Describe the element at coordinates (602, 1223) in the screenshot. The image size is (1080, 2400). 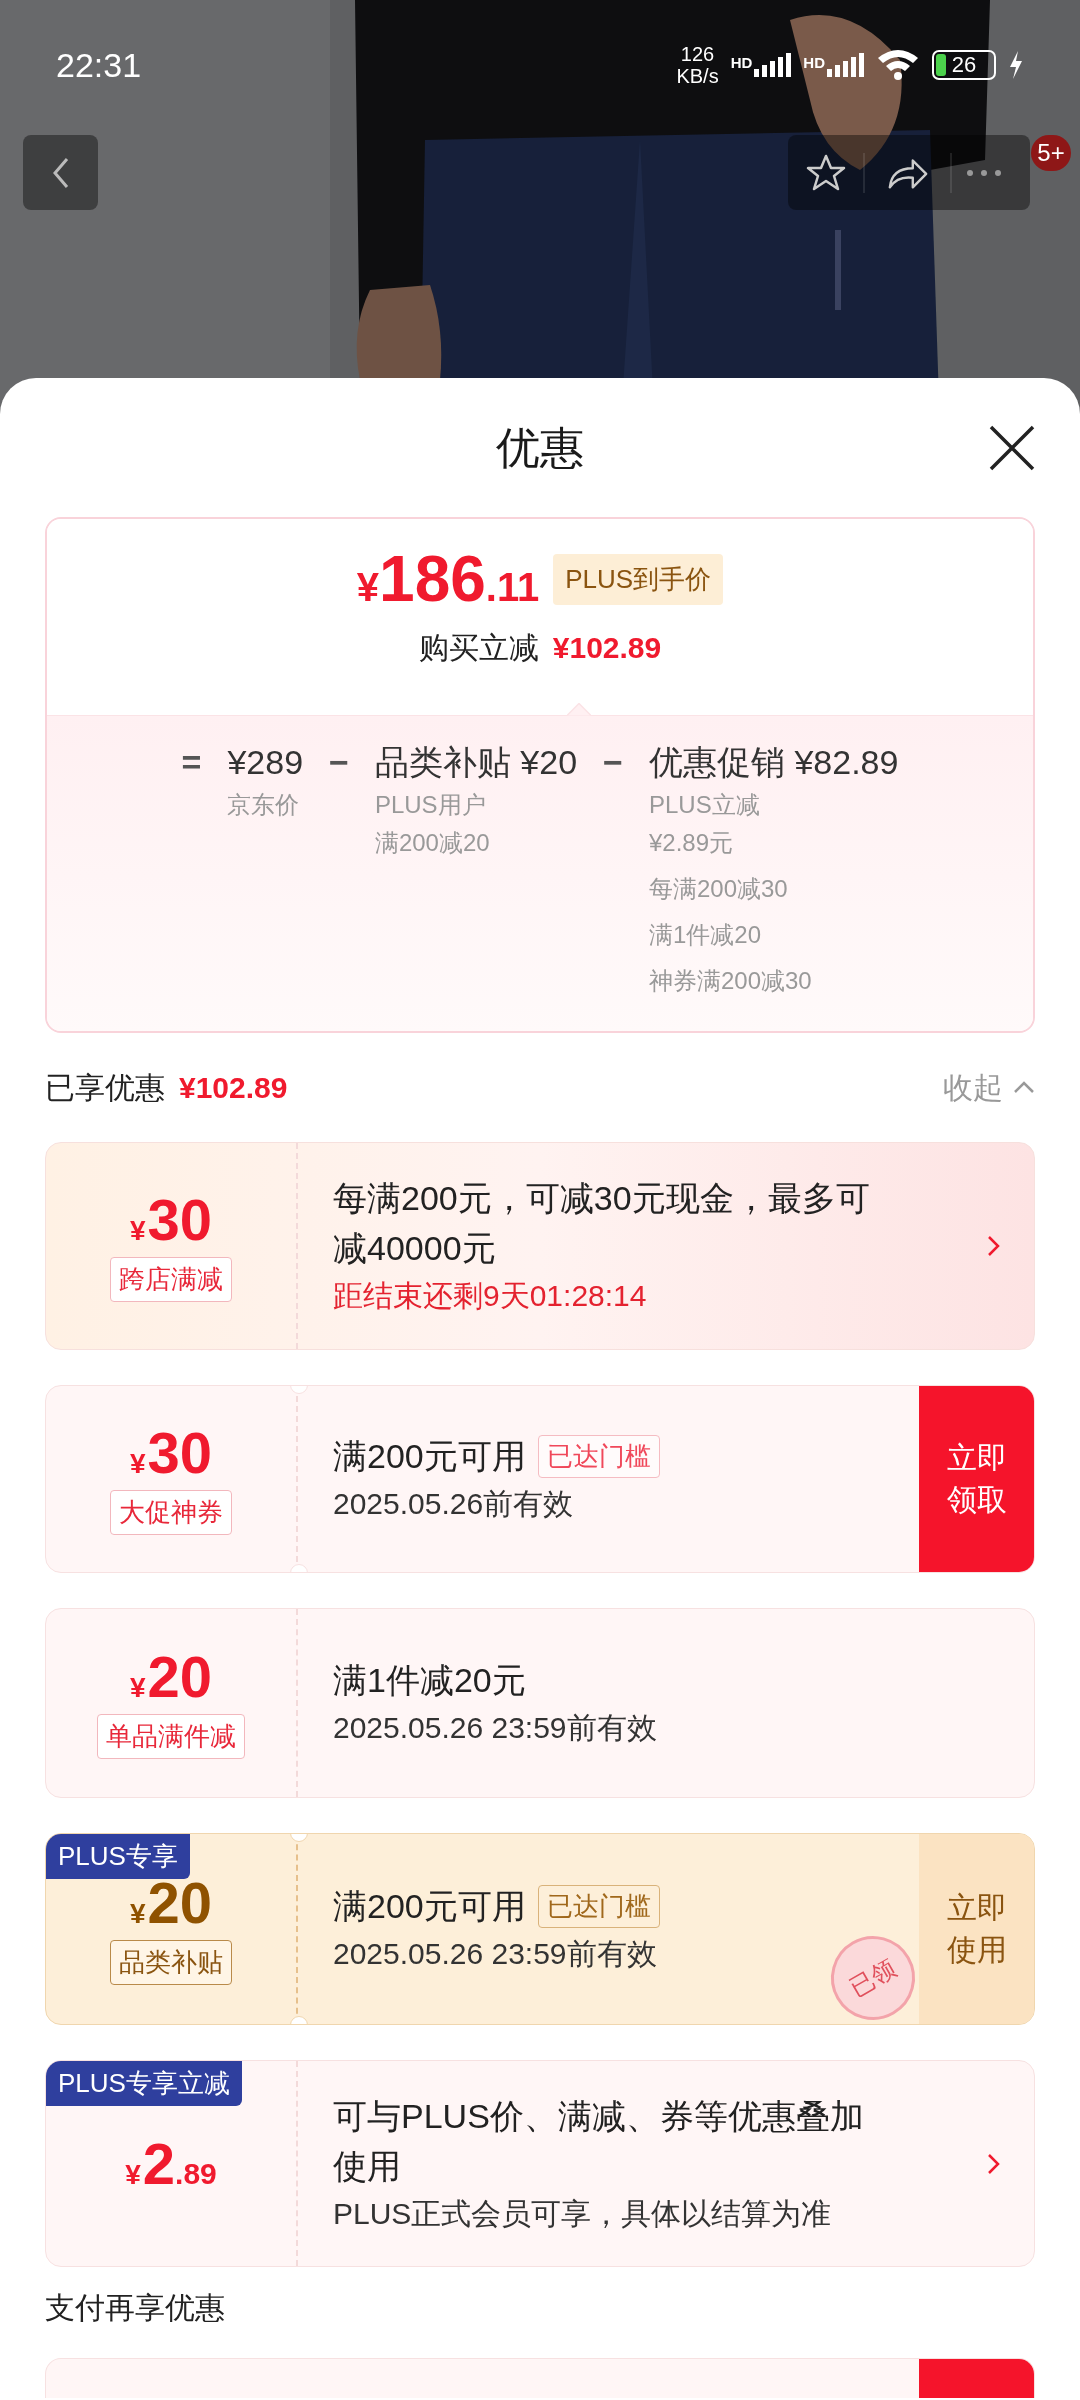
I see `coupon-title: 每满200元，可减30元现金，最多可减40000元` at that location.